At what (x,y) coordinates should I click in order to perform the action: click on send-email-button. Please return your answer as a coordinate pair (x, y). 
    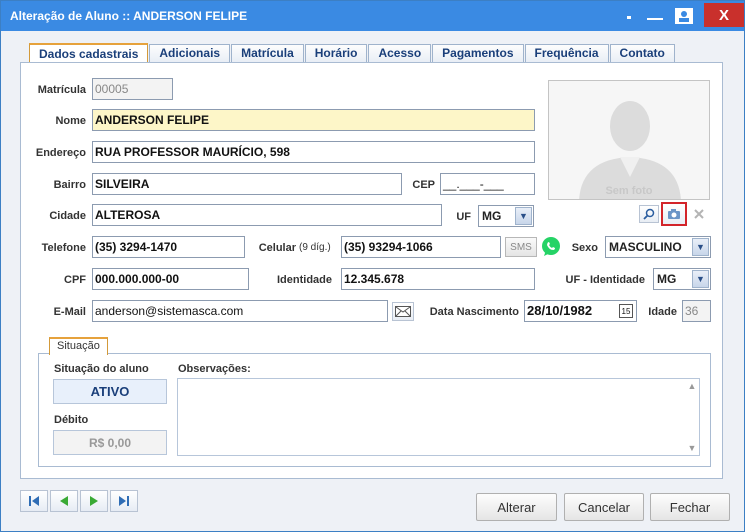
    Looking at the image, I should click on (403, 311).